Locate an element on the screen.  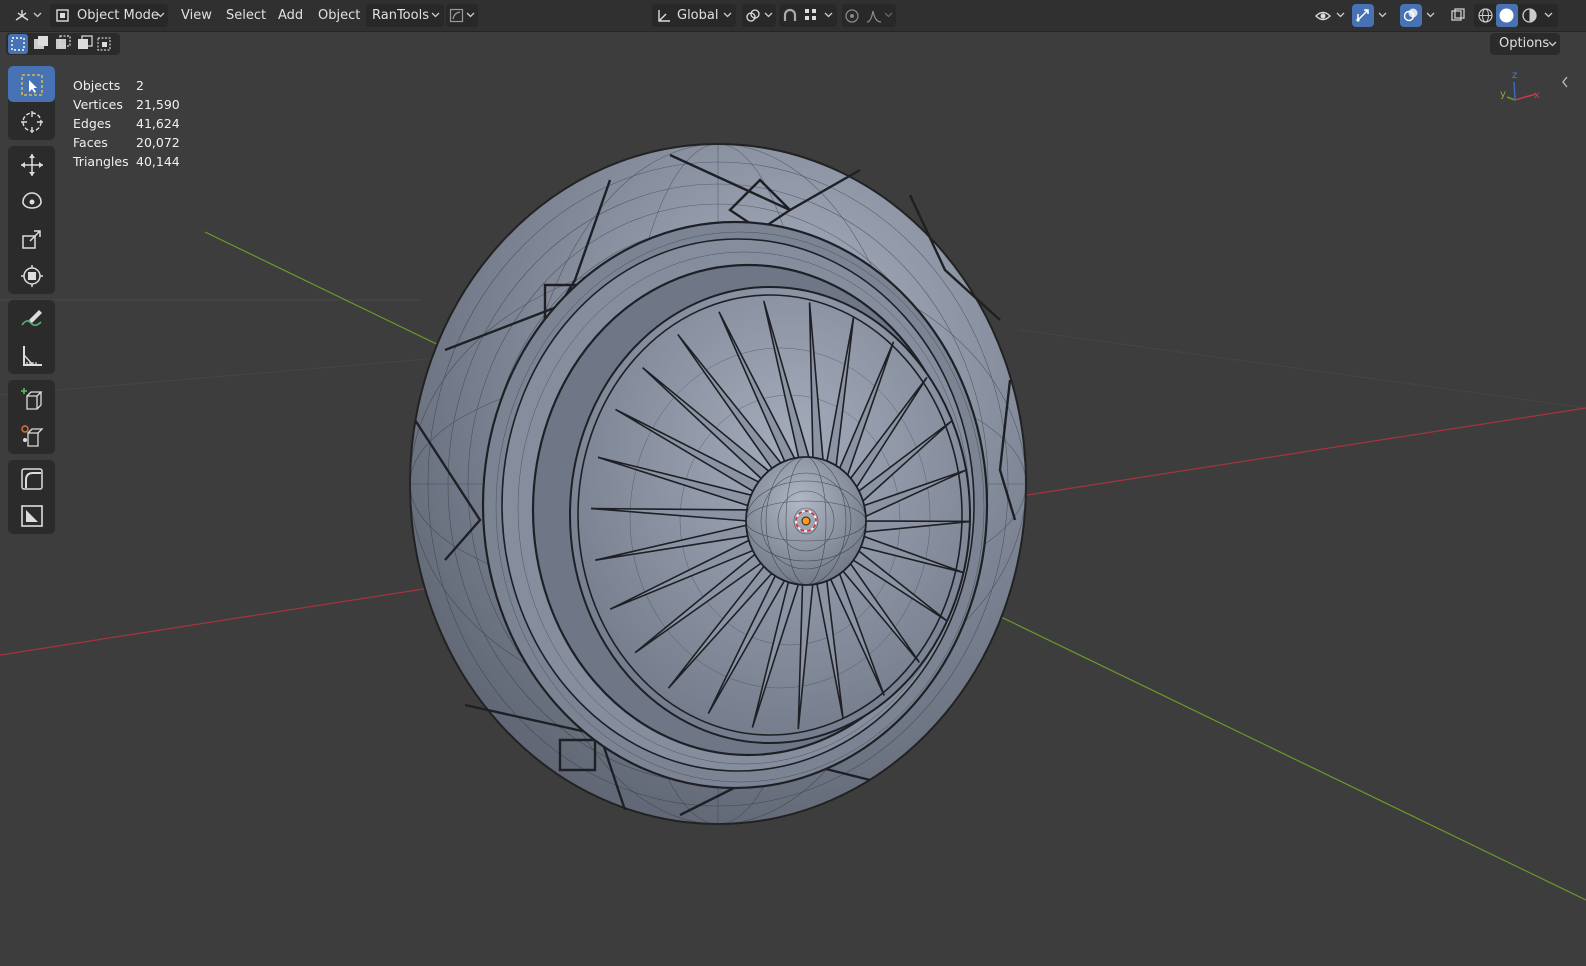
visibility-dropdown is located at coordinates (1330, 15).